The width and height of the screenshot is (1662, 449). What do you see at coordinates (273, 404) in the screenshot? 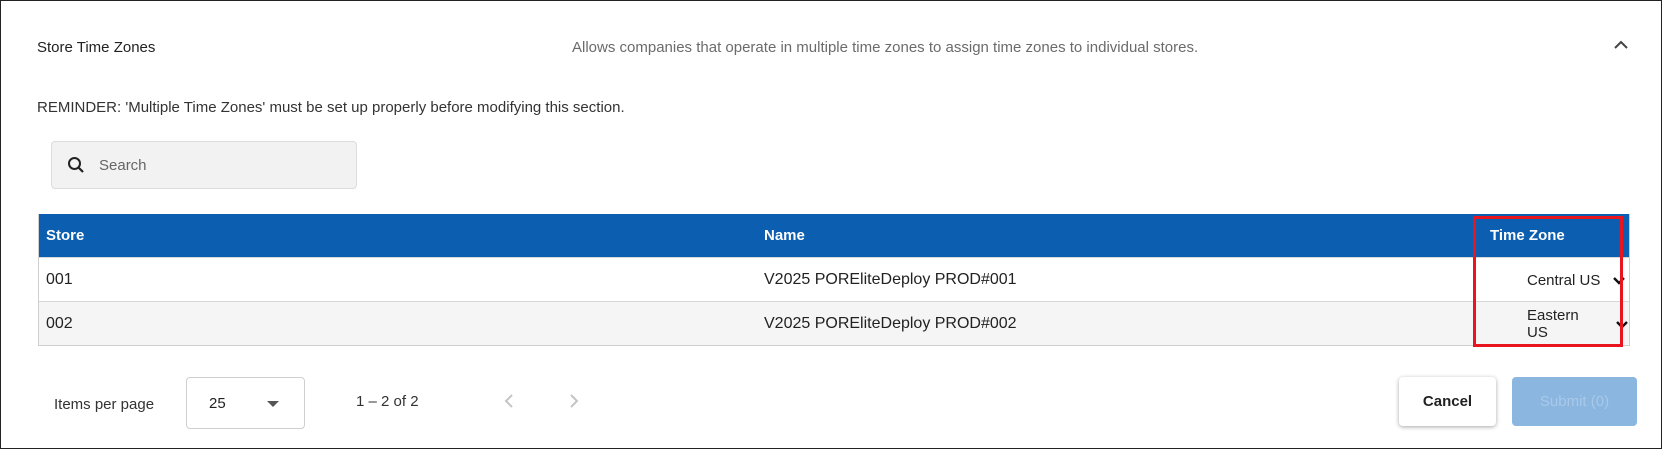
I see `caret-down-icon` at bounding box center [273, 404].